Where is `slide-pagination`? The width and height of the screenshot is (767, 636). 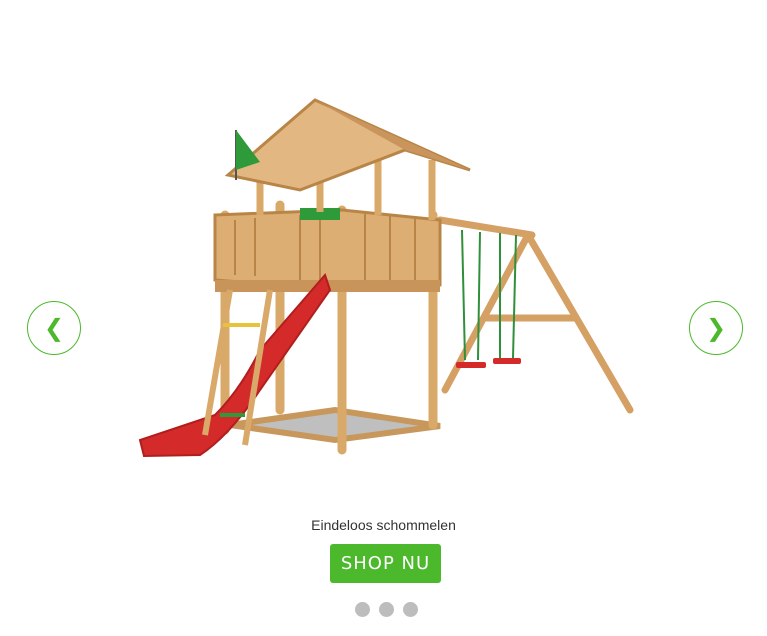
slide-pagination is located at coordinates (386, 609).